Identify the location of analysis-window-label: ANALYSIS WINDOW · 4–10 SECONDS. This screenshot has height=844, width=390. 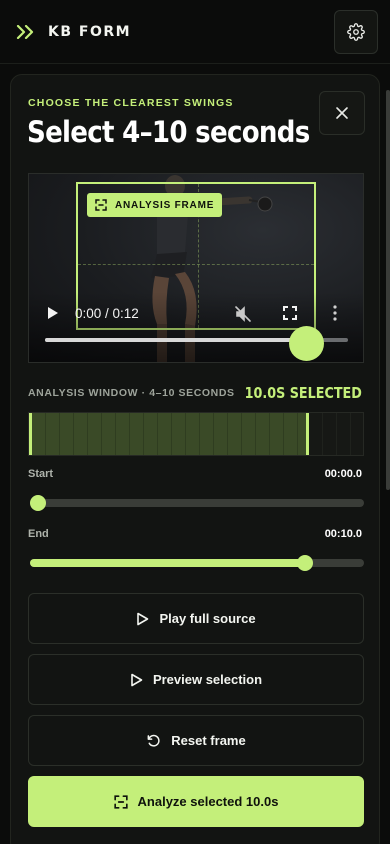
(131, 393).